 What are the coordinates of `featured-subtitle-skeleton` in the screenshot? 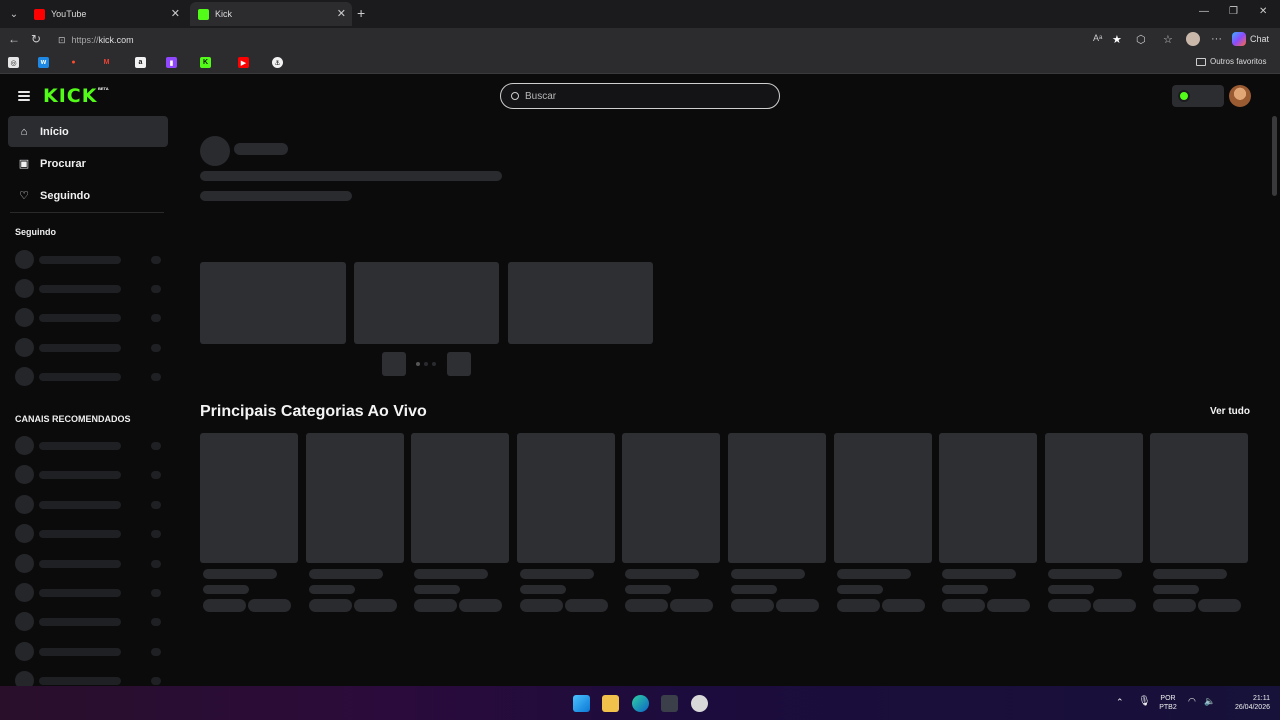 It's located at (276, 196).